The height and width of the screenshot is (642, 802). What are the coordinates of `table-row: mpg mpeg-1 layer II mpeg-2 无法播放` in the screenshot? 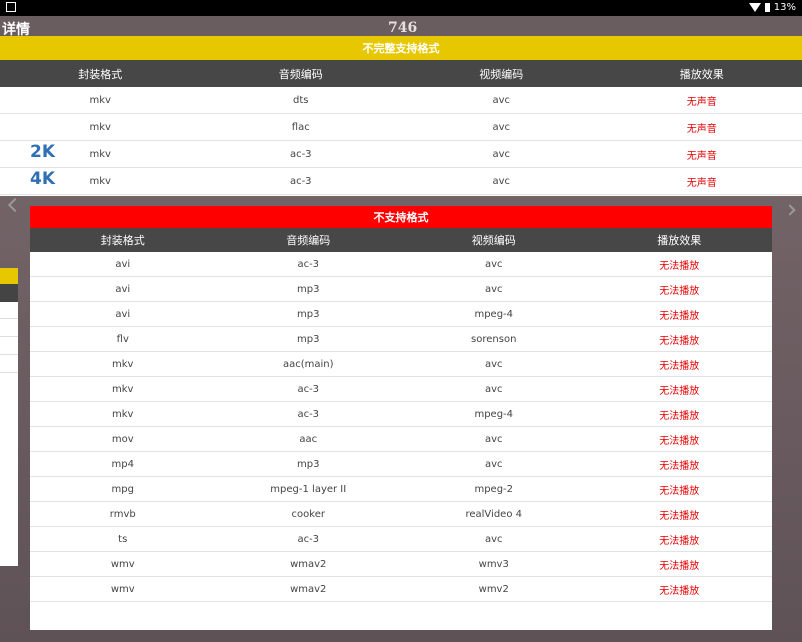 It's located at (401, 489).